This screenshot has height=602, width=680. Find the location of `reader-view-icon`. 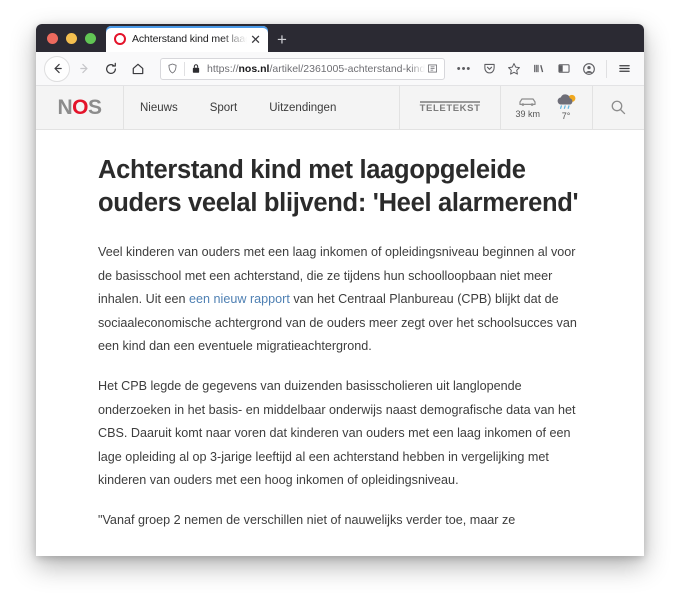

reader-view-icon is located at coordinates (432, 68).